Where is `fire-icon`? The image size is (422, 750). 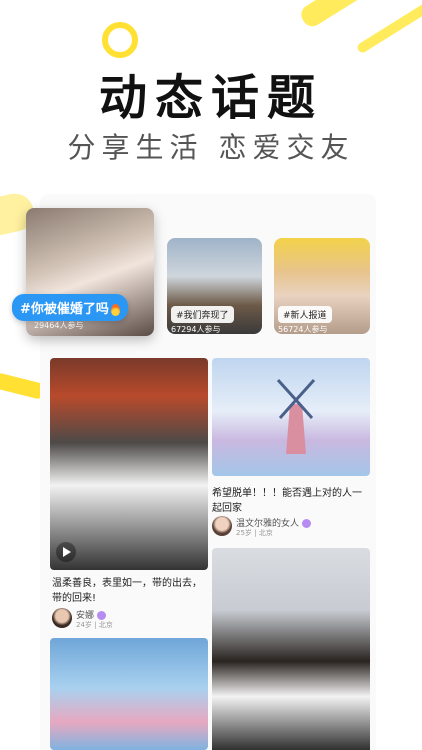 fire-icon is located at coordinates (115, 309).